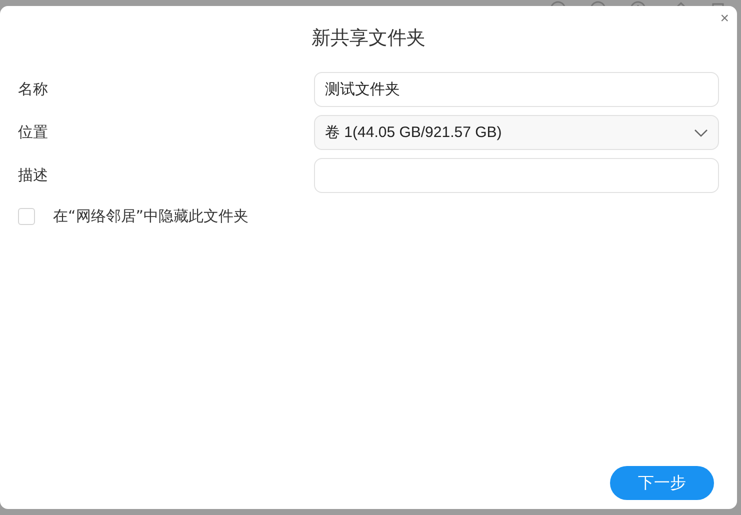  What do you see at coordinates (33, 132) in the screenshot?
I see `field-label: 位置` at bounding box center [33, 132].